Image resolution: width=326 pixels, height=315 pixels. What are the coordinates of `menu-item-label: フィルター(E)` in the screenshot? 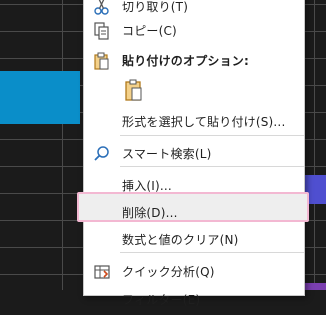 It's located at (161, 300).